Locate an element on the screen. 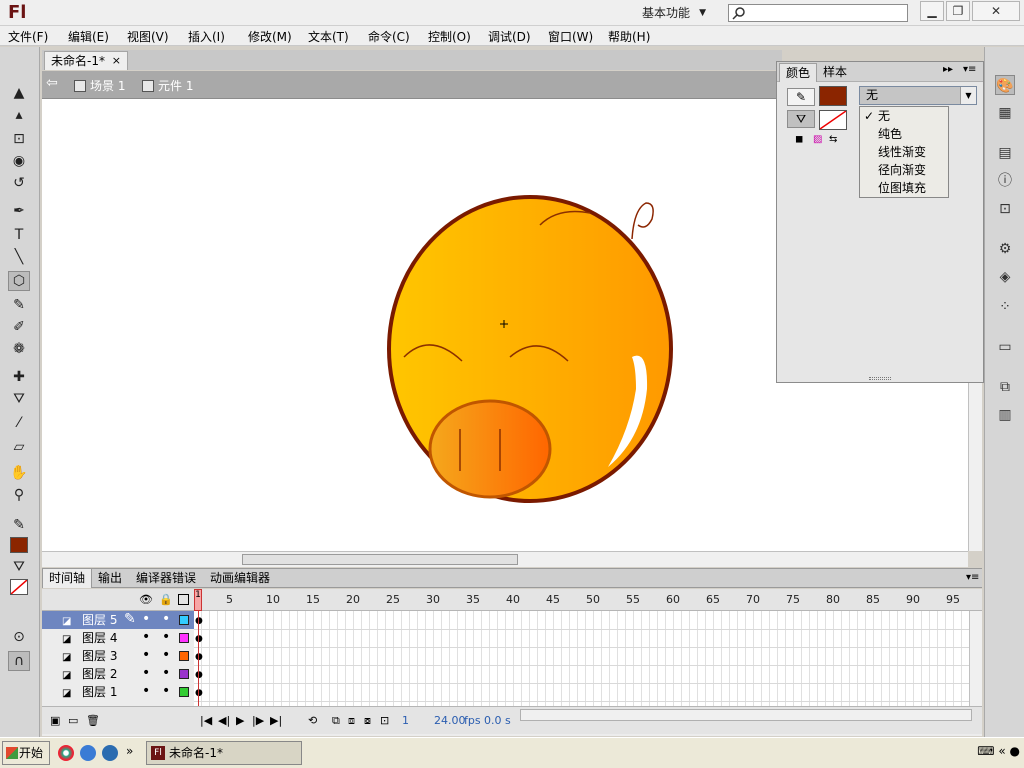 The width and height of the screenshot is (1024, 768). help-search-input is located at coordinates (818, 13).